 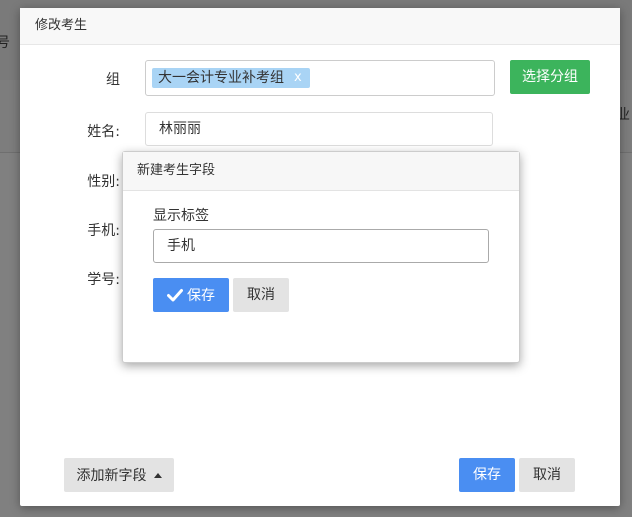 What do you see at coordinates (201, 296) in the screenshot?
I see `popup-save-label: 保存` at bounding box center [201, 296].